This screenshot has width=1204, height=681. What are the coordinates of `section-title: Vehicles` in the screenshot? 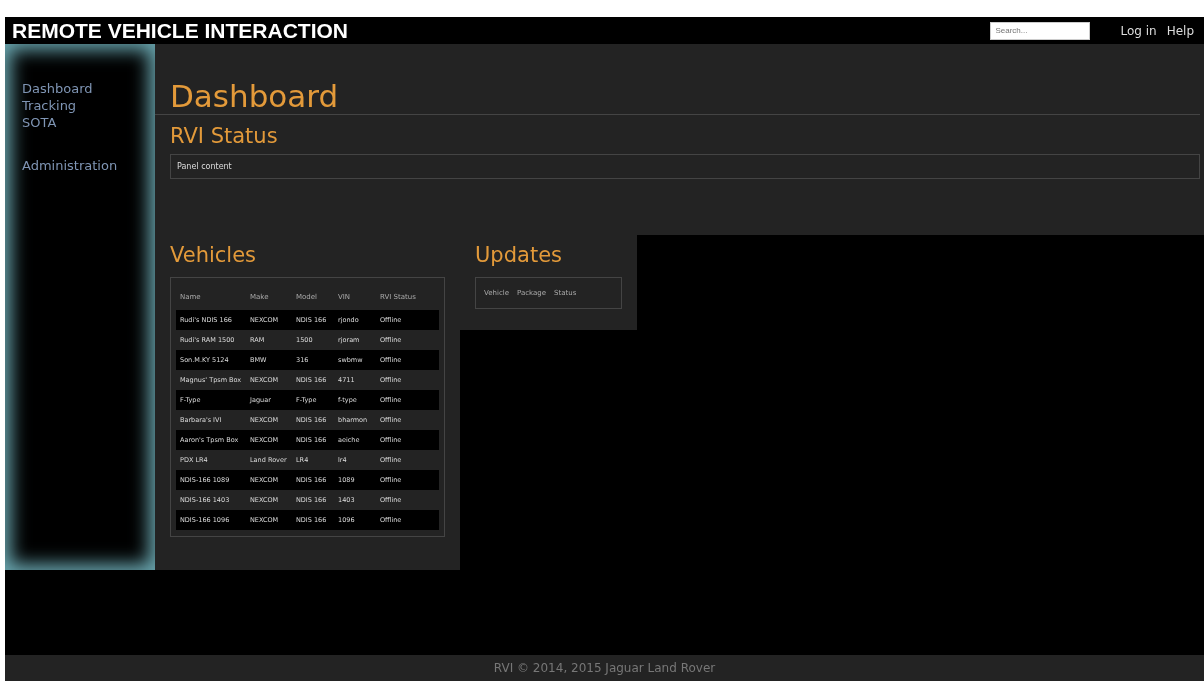 It's located at (214, 255).